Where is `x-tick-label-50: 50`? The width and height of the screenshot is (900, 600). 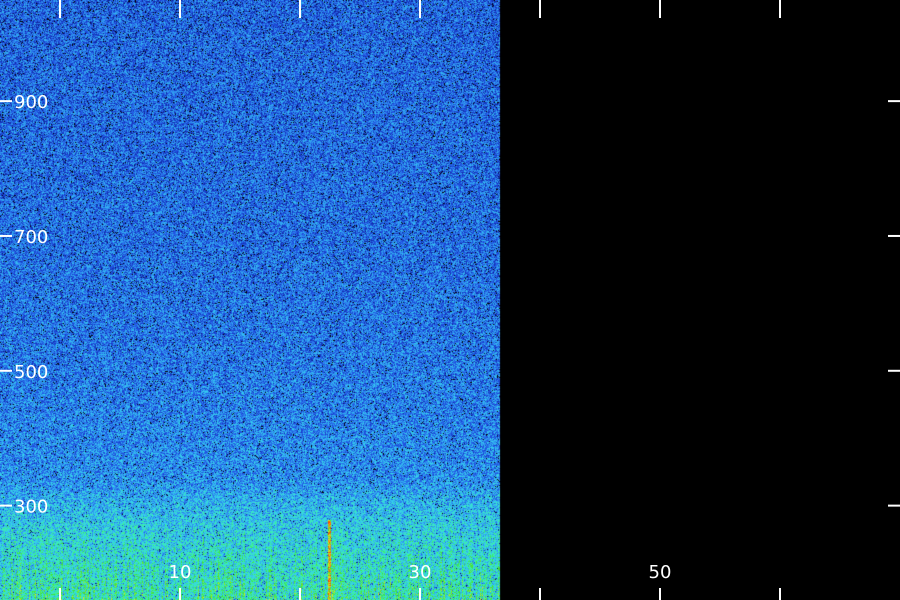
x-tick-label-50: 50 is located at coordinates (660, 572).